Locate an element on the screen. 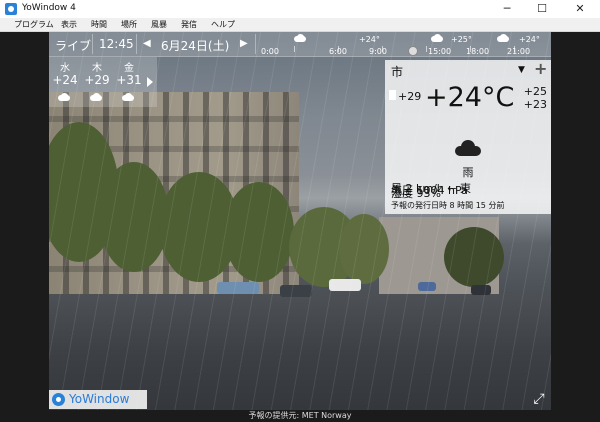 This screenshot has width=600, height=422. title-bar: YoWindow 4 ─ ☐ ✕ is located at coordinates (300, 9).